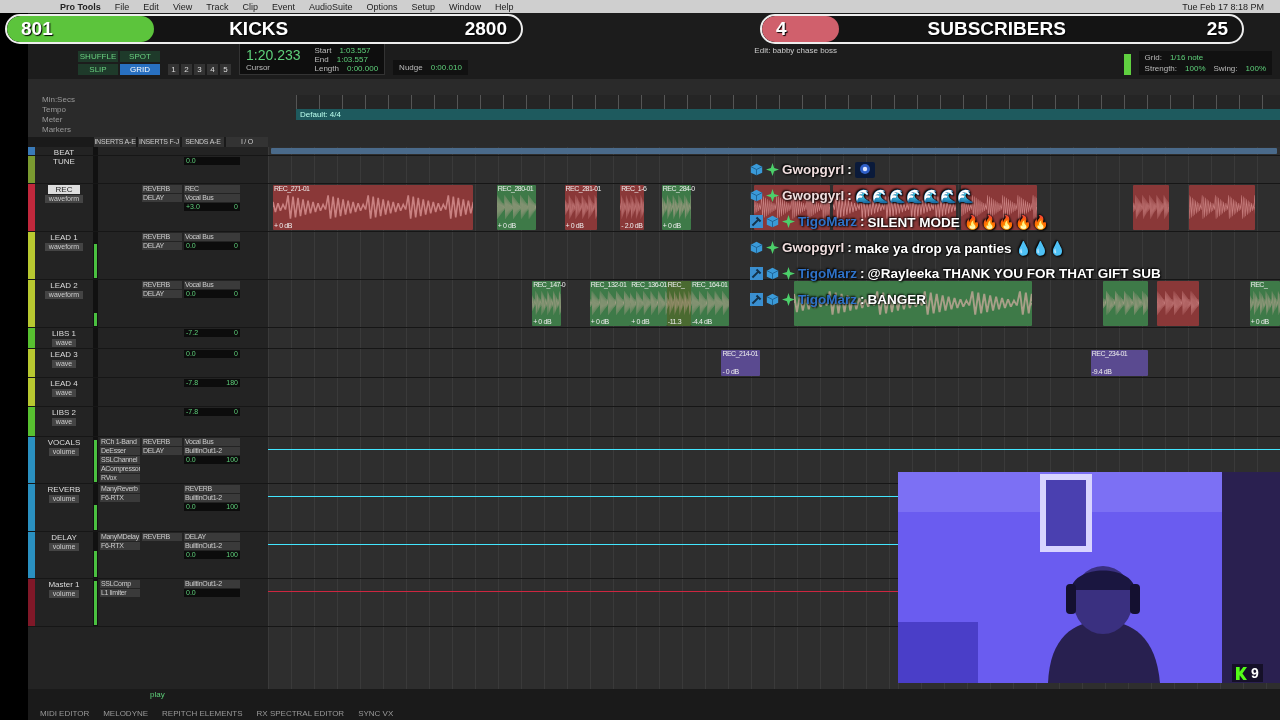 Image resolution: width=1280 pixels, height=720 pixels. Describe the element at coordinates (330, 6) in the screenshot. I see `menu-item: AudioSuite` at that location.